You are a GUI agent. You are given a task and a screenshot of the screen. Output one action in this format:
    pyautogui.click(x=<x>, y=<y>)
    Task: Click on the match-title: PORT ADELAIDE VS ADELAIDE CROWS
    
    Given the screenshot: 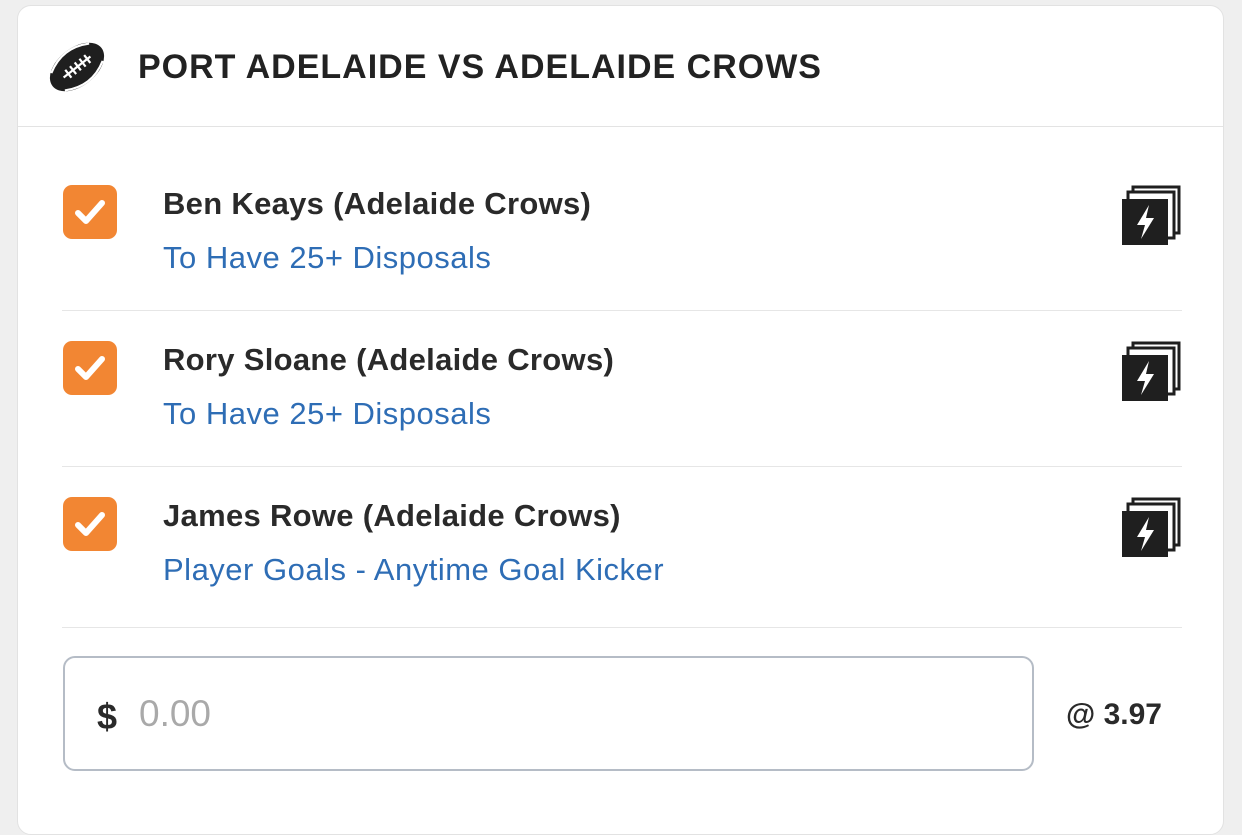 What is the action you would take?
    pyautogui.click(x=480, y=67)
    